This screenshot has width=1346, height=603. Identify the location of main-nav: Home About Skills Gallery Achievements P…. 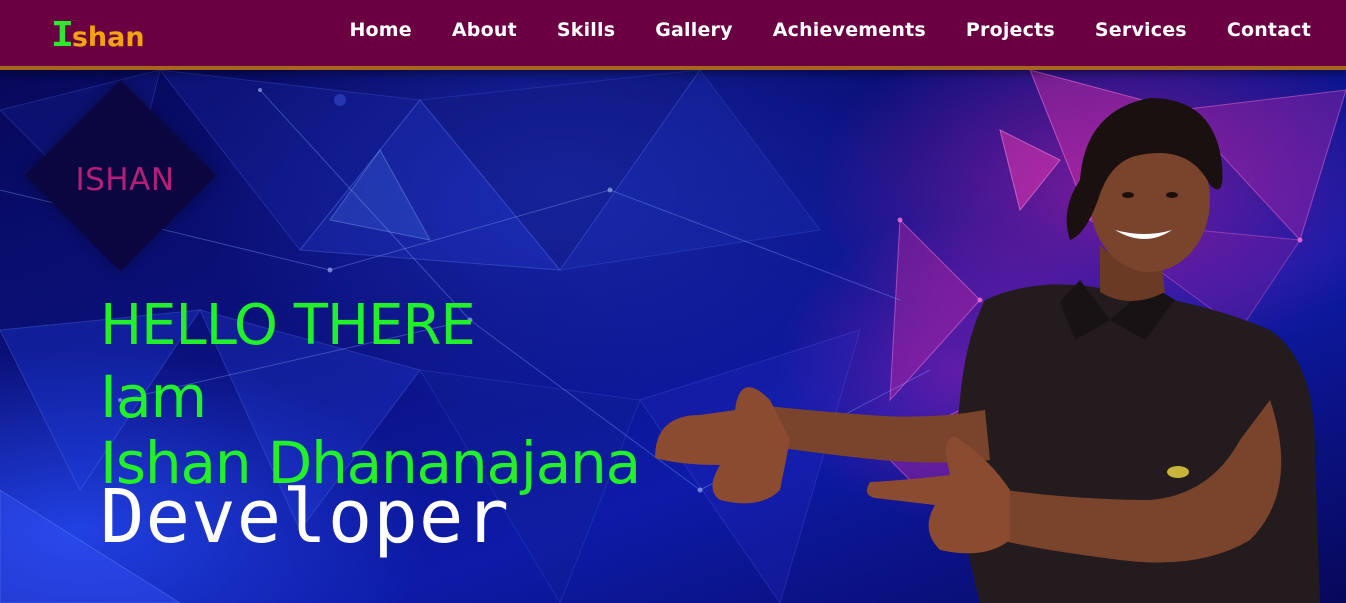
(830, 35).